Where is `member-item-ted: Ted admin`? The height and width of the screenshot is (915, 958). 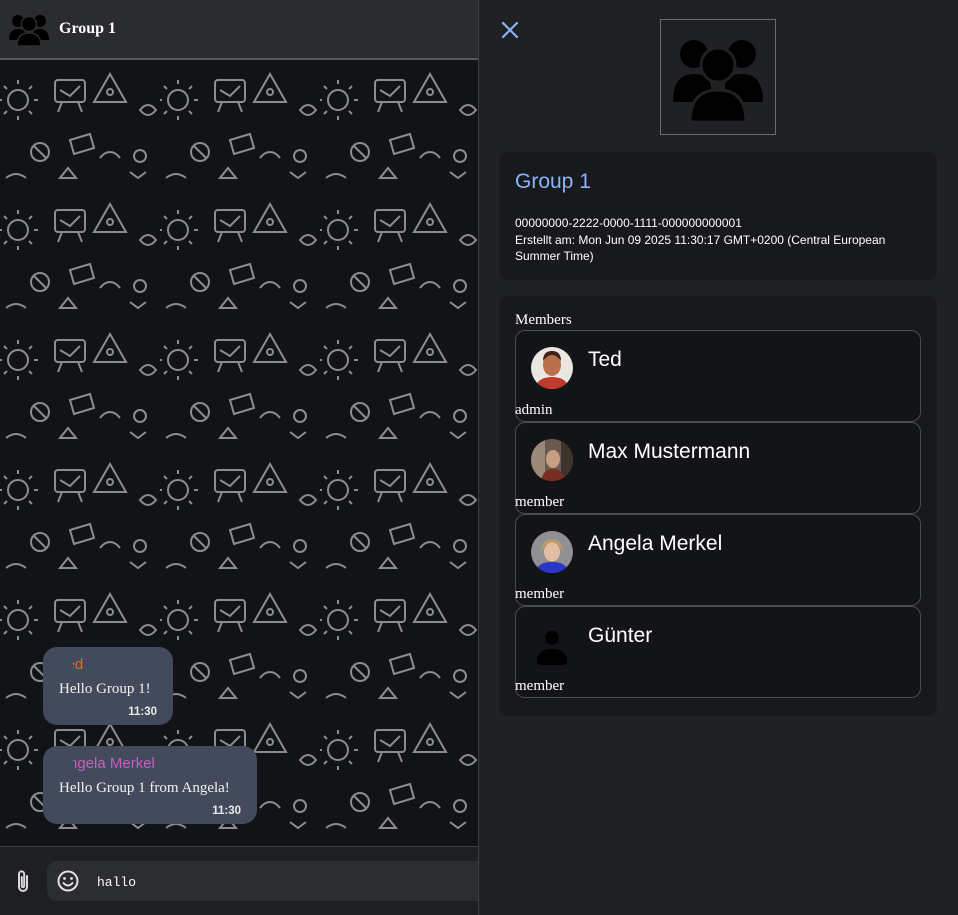
member-item-ted: Ted admin is located at coordinates (718, 376).